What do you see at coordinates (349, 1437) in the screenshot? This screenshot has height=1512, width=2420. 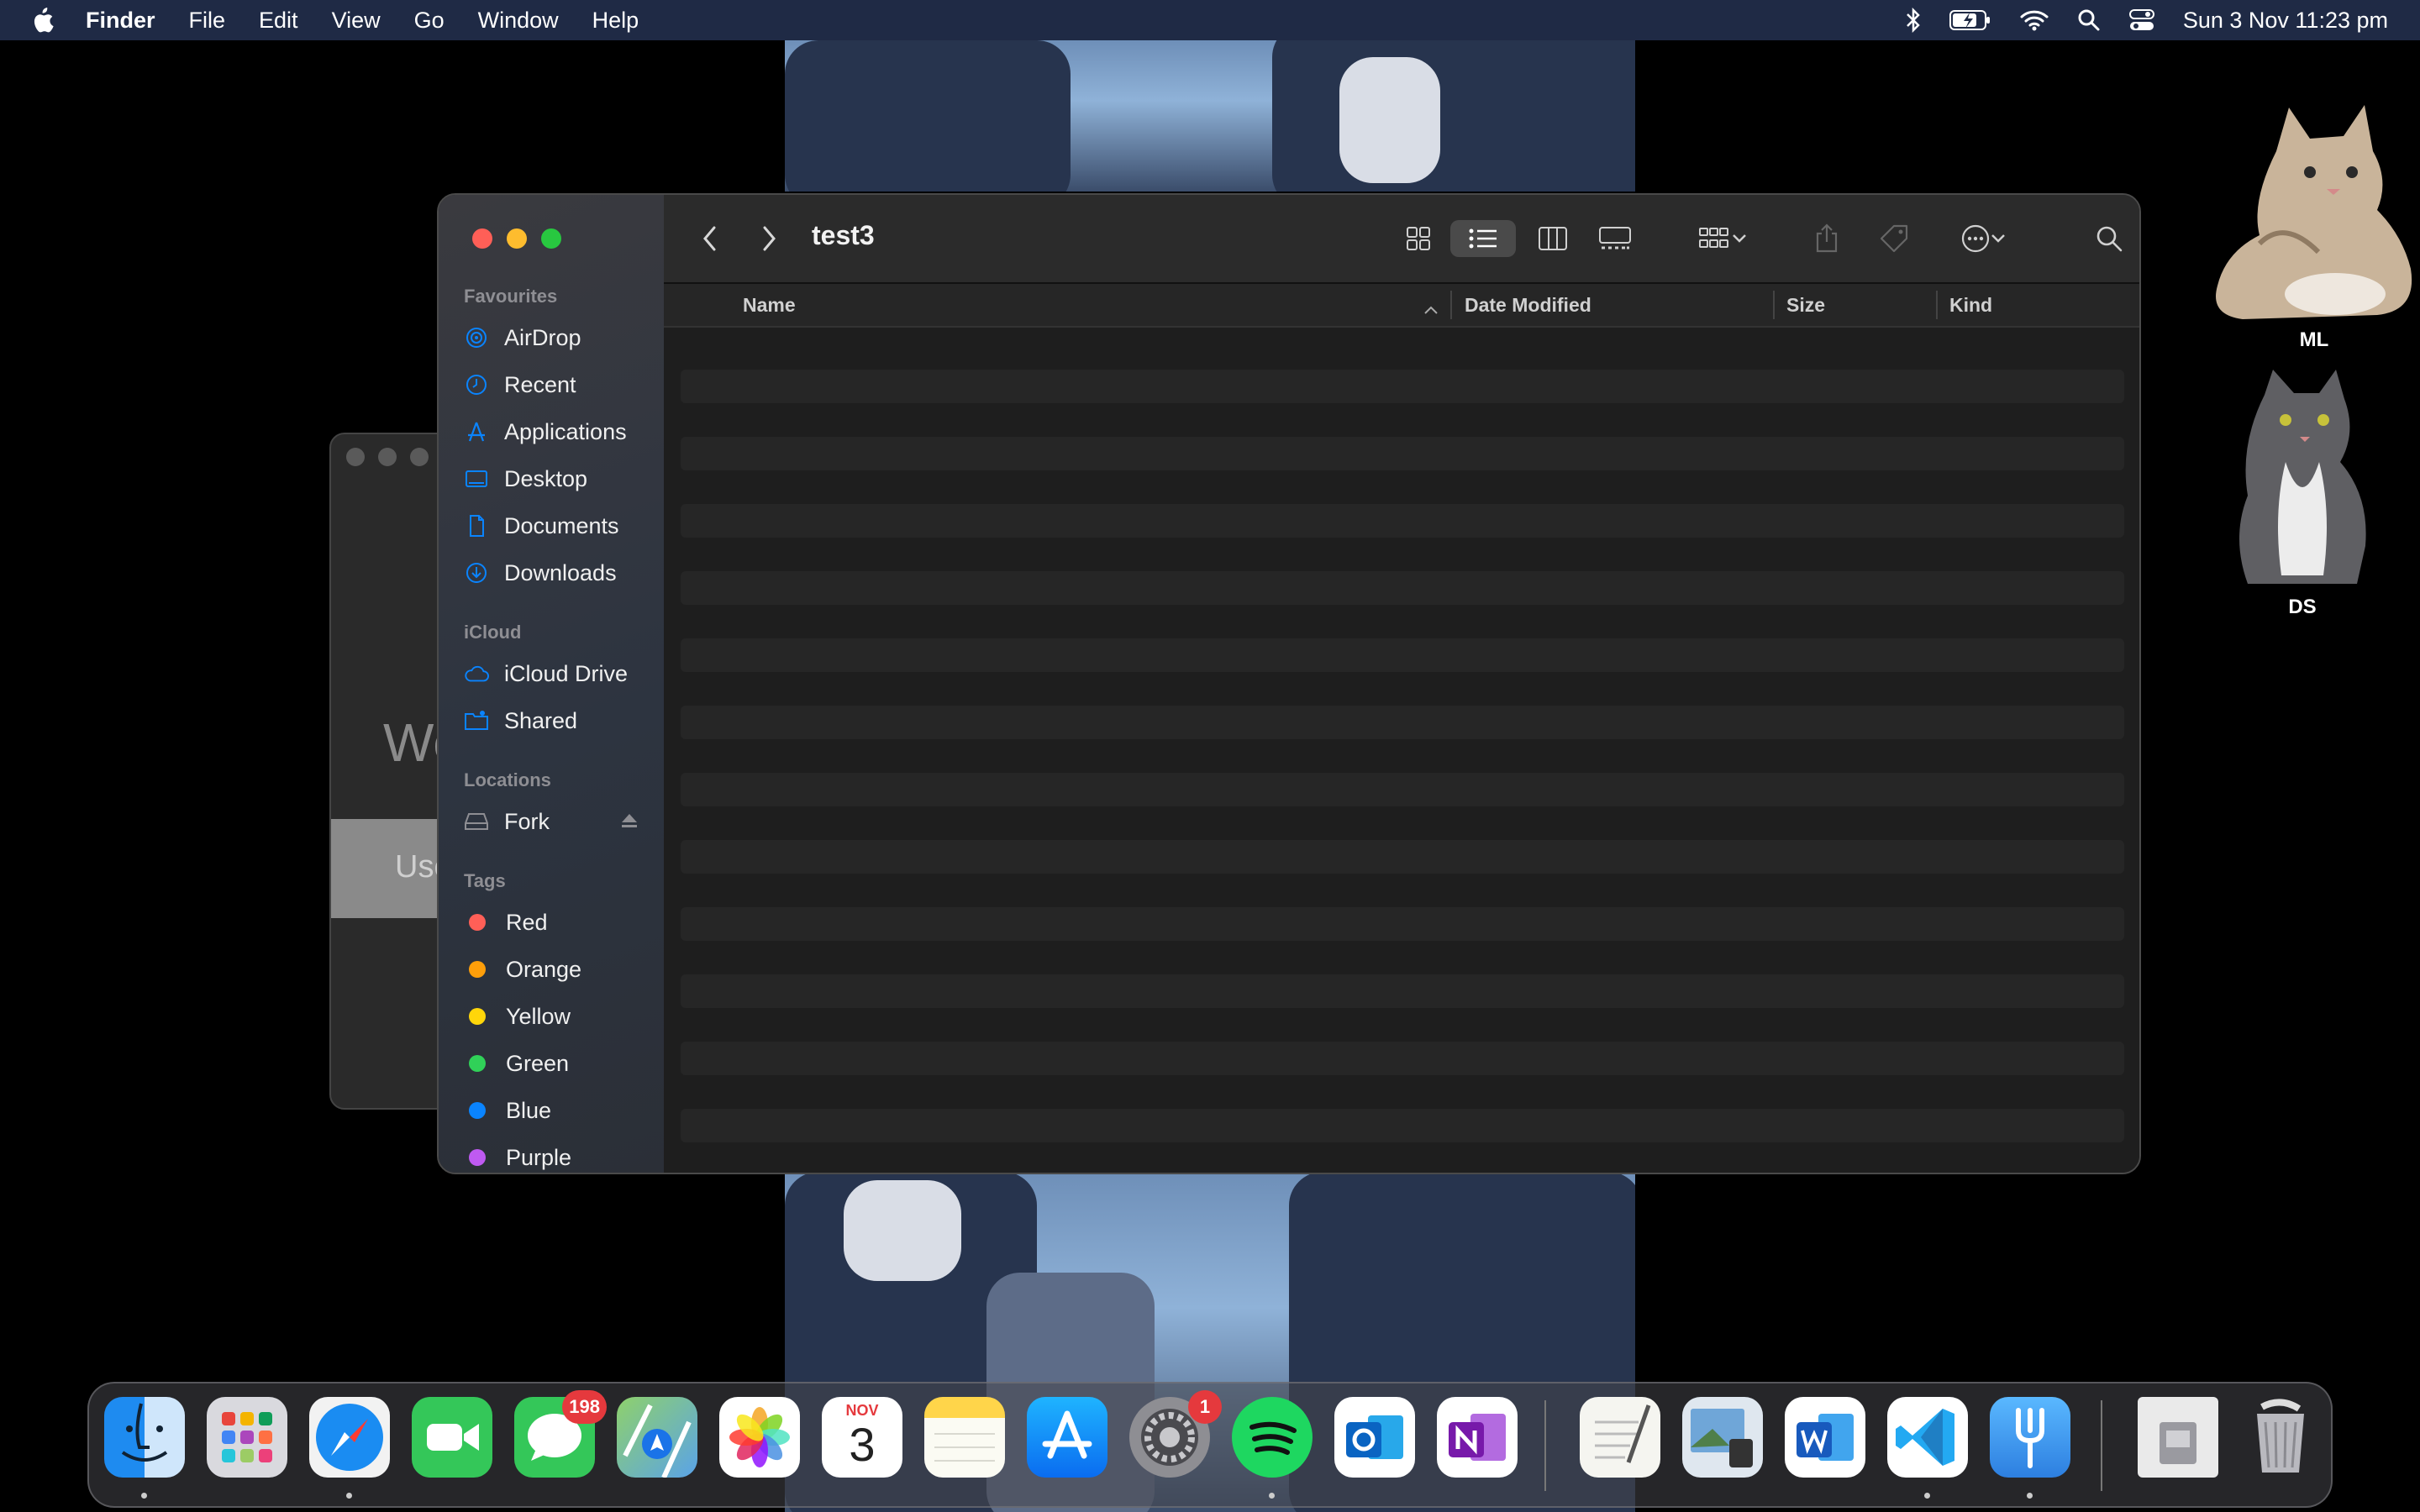 I see `dock-safari` at bounding box center [349, 1437].